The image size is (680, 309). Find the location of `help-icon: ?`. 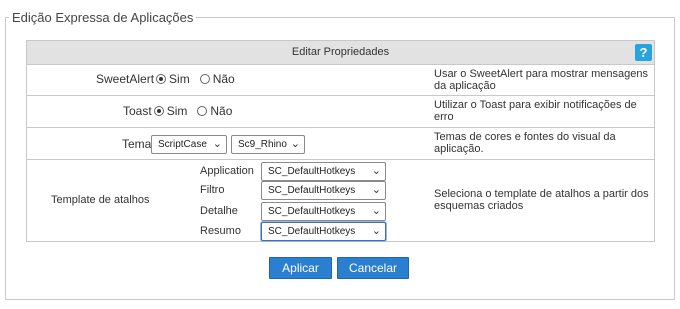

help-icon: ? is located at coordinates (643, 52).